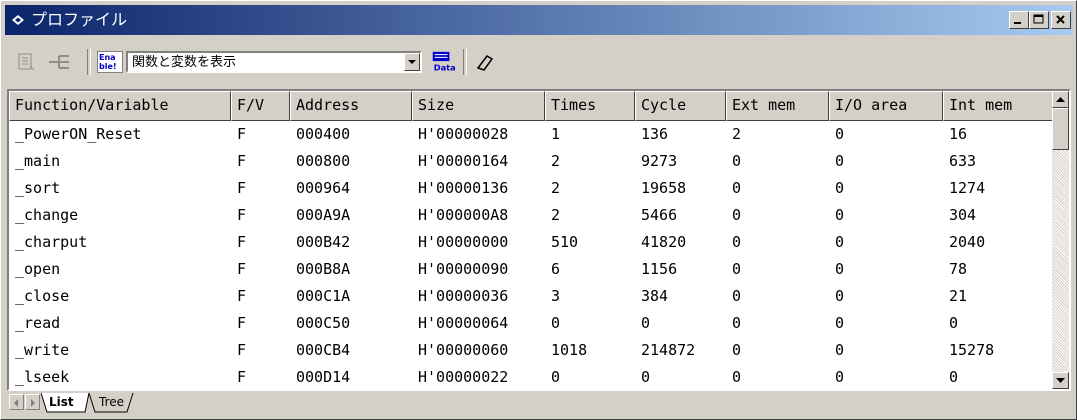  I want to click on column-header: Int mem, so click(998, 106).